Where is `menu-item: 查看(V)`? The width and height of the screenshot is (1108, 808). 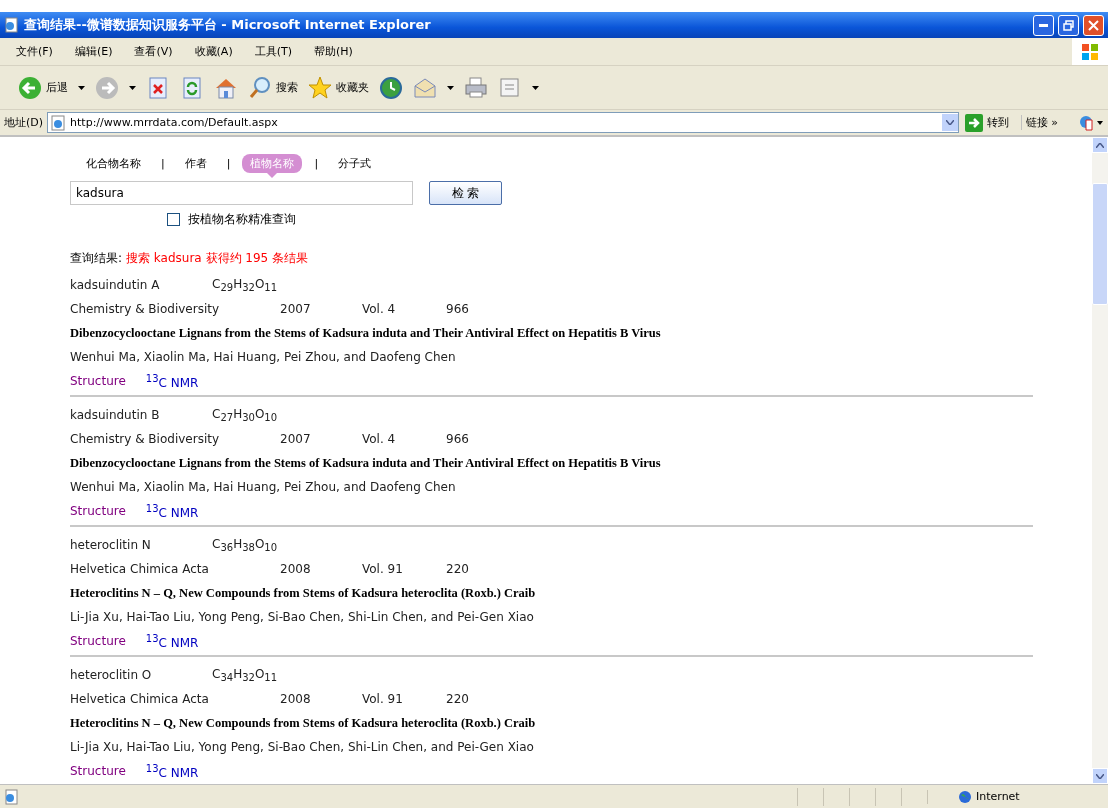 menu-item: 查看(V) is located at coordinates (153, 51).